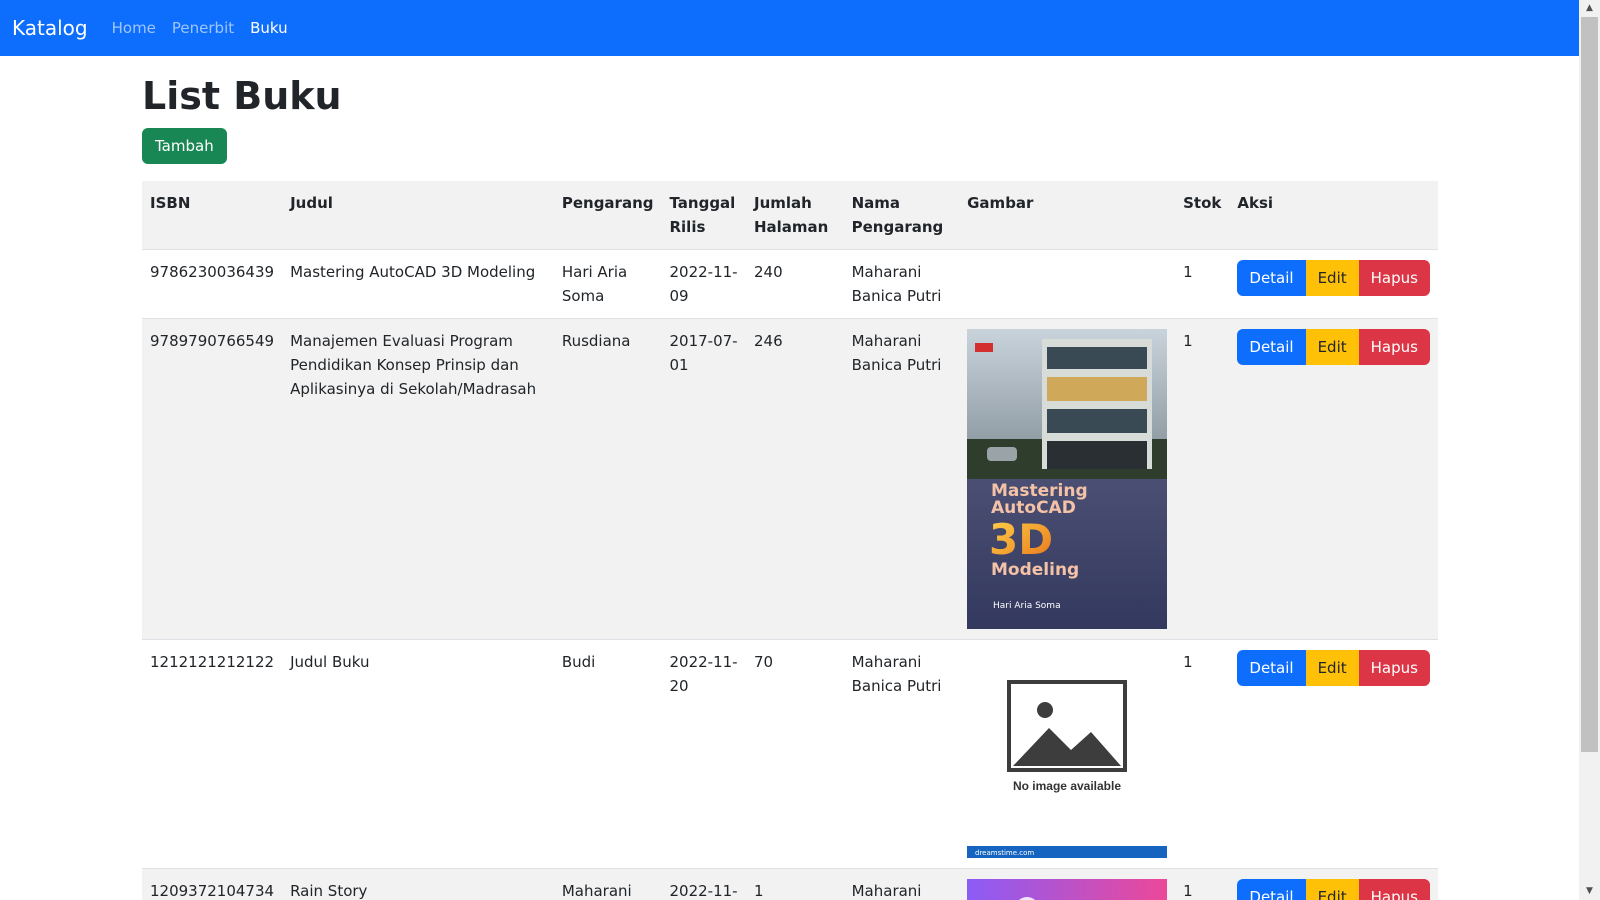 This screenshot has height=900, width=1600. I want to click on cell-isbn: 1209372104734, so click(212, 884).